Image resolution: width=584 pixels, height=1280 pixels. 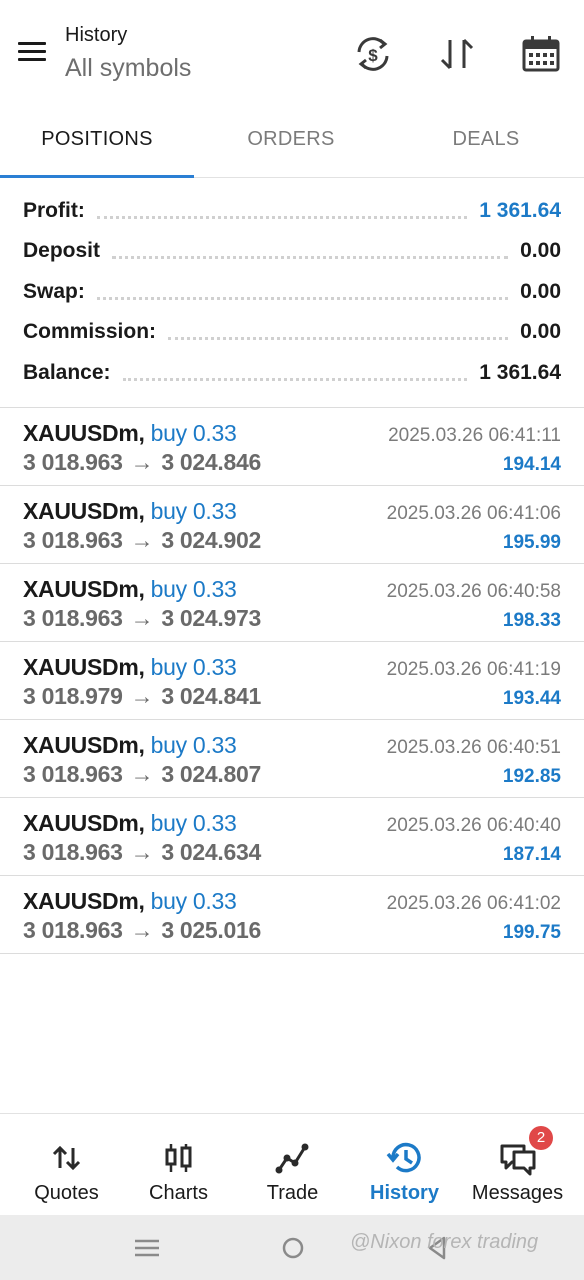 I want to click on close-price: 3 024.841, so click(x=211, y=696).